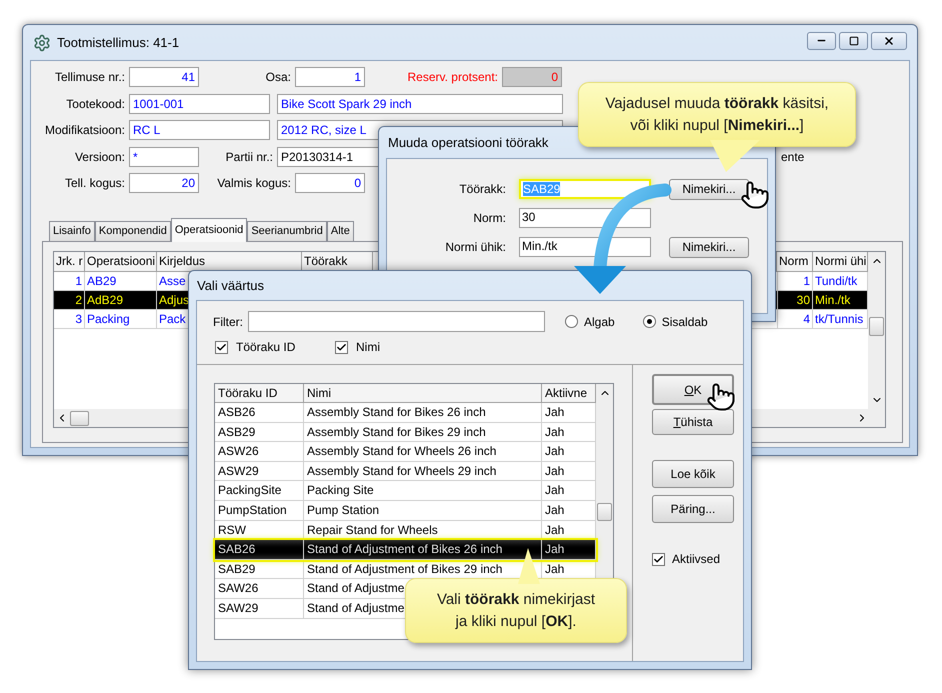 Image resolution: width=942 pixels, height=693 pixels. What do you see at coordinates (248, 157) in the screenshot?
I see `field-label: Partii nr.:` at bounding box center [248, 157].